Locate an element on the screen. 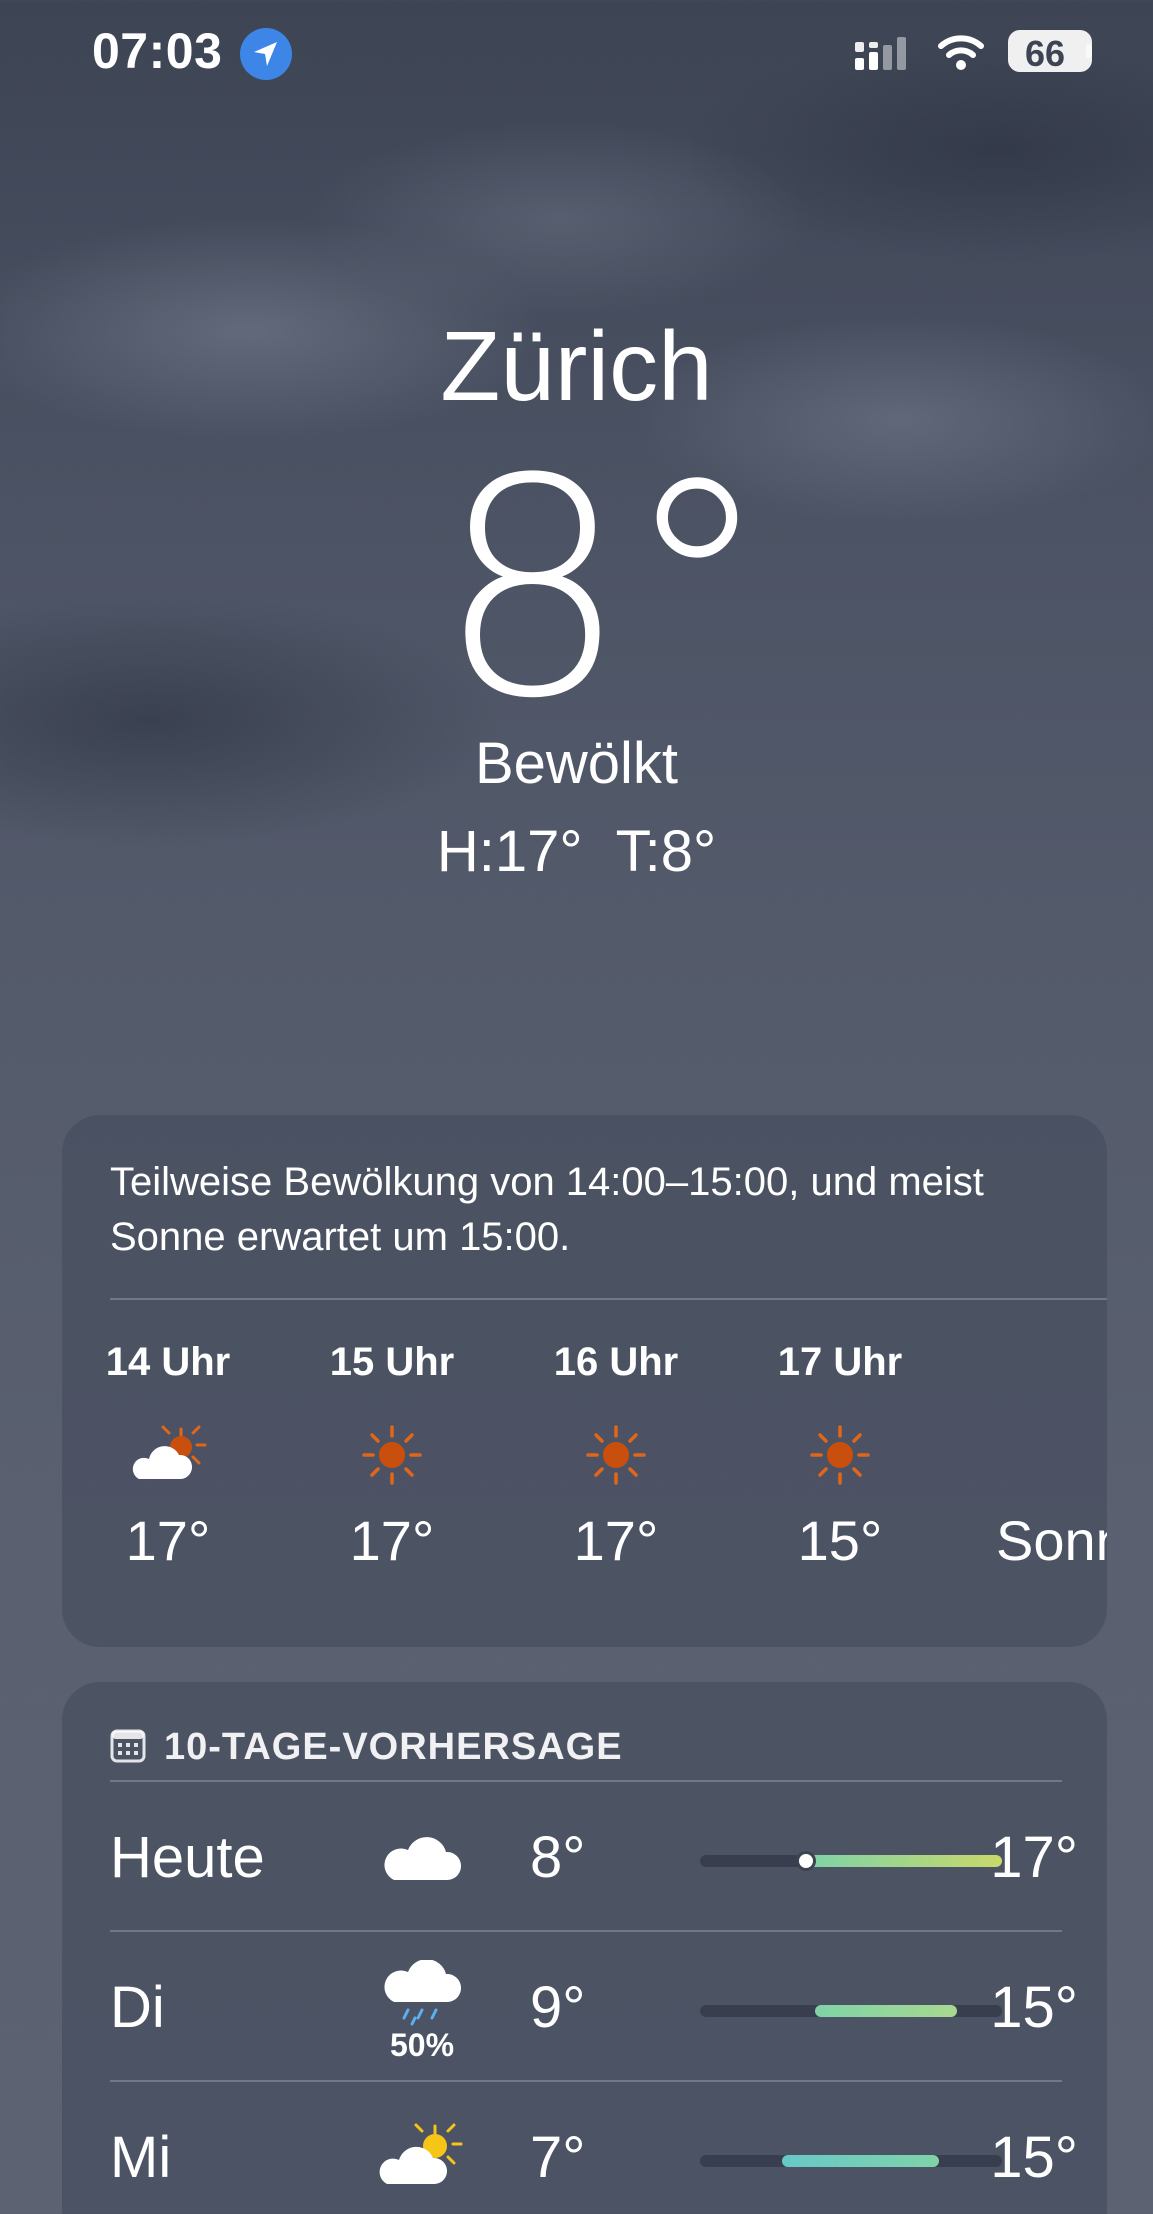  hour-time: 15 Uhr is located at coordinates (392, 1362).